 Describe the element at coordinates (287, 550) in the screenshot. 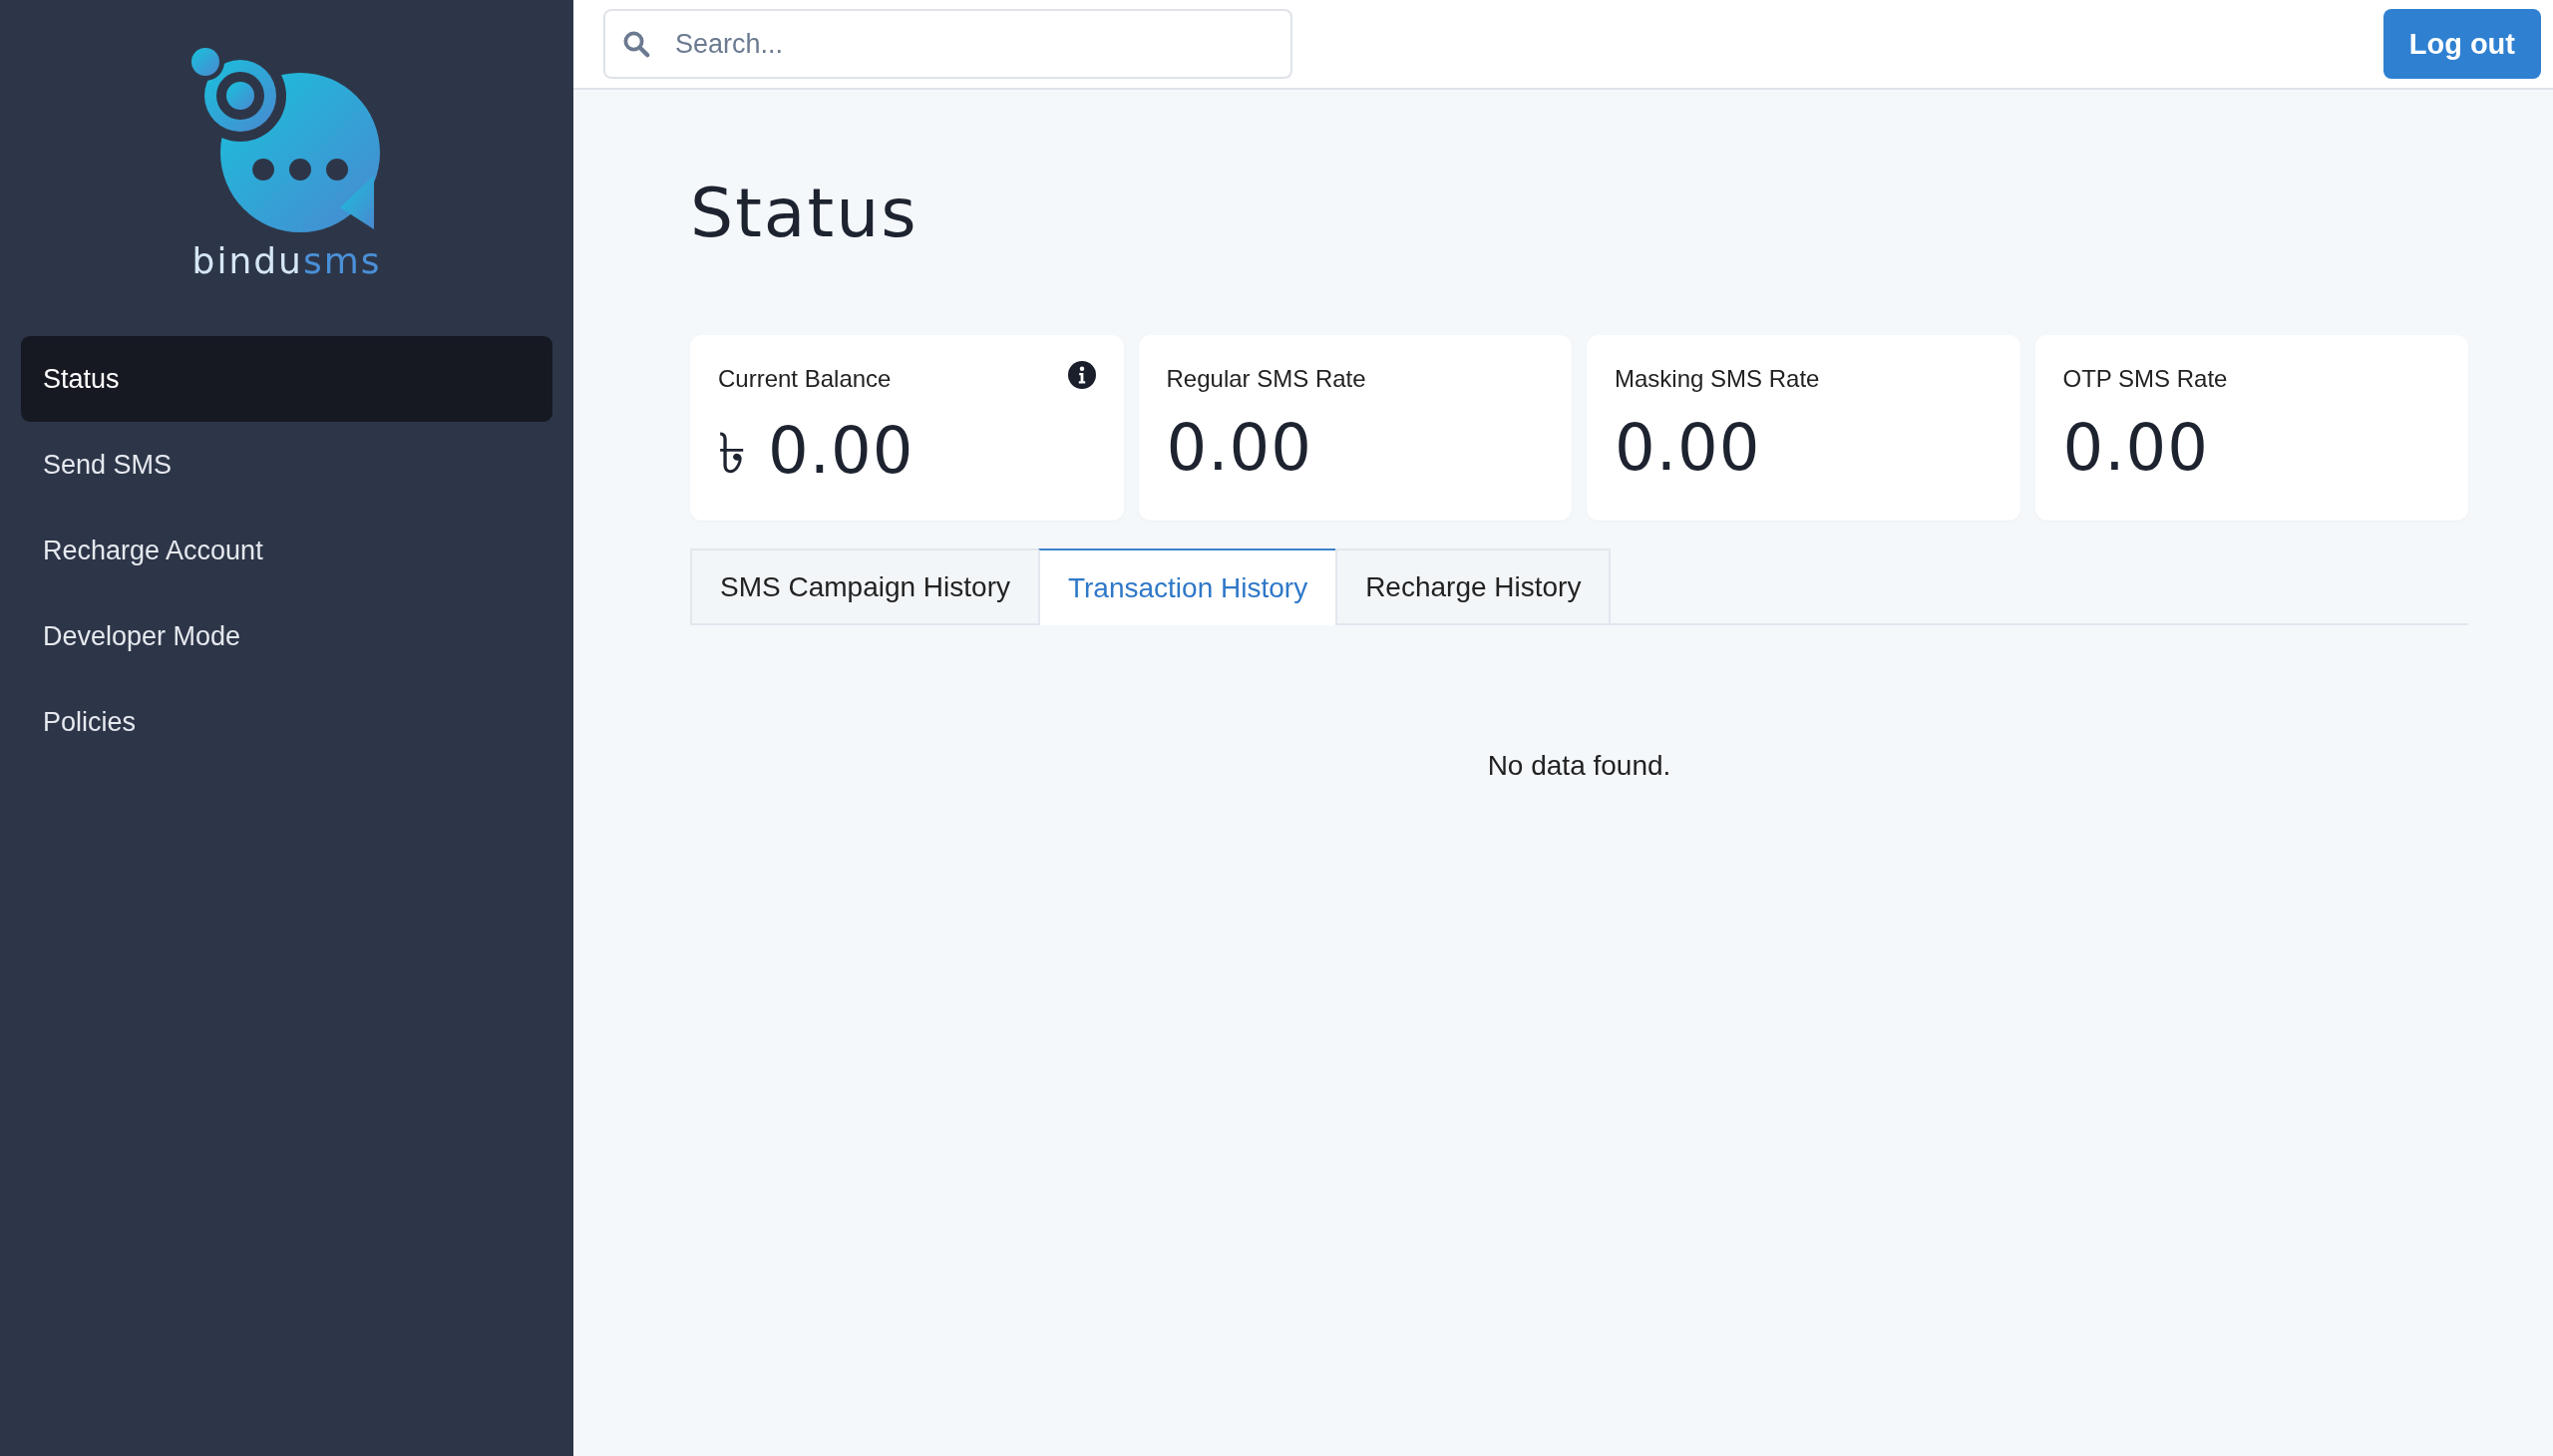

I see `nav-item: Recharge Account` at that location.